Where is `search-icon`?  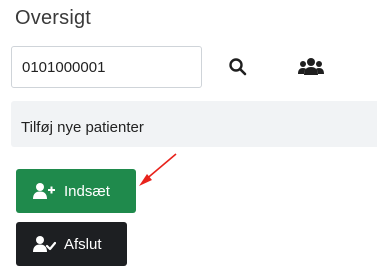 search-icon is located at coordinates (238, 67).